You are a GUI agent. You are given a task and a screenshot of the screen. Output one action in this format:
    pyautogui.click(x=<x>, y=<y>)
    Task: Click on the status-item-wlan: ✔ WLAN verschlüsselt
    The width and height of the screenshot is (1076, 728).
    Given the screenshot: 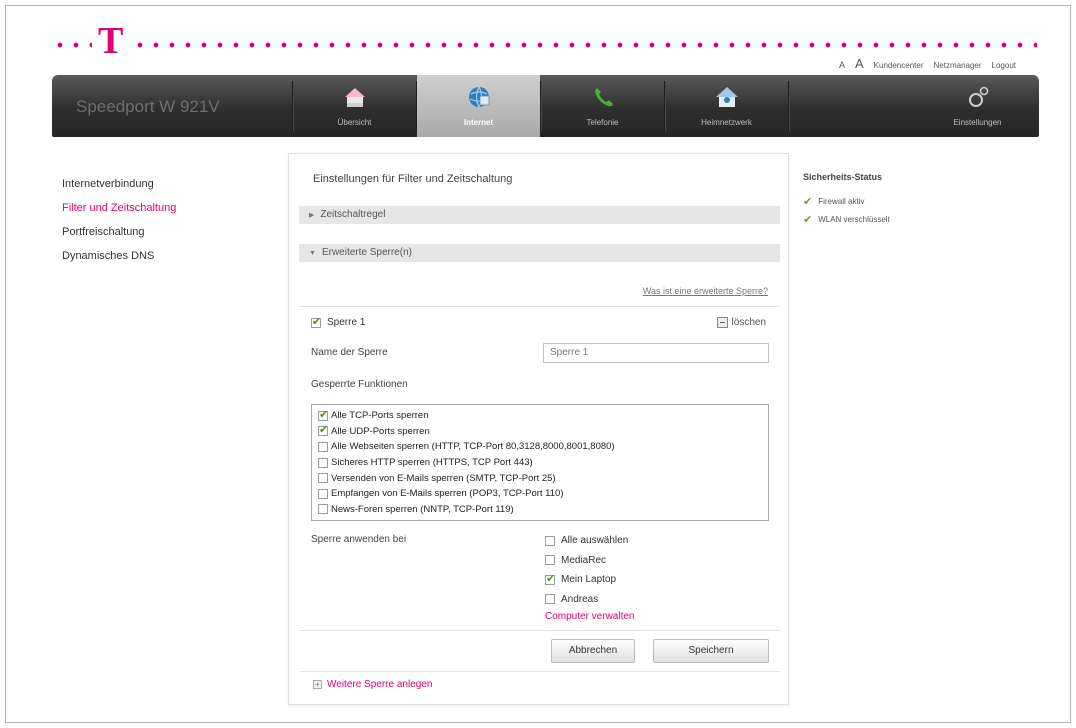 What is the action you would take?
    pyautogui.click(x=846, y=219)
    